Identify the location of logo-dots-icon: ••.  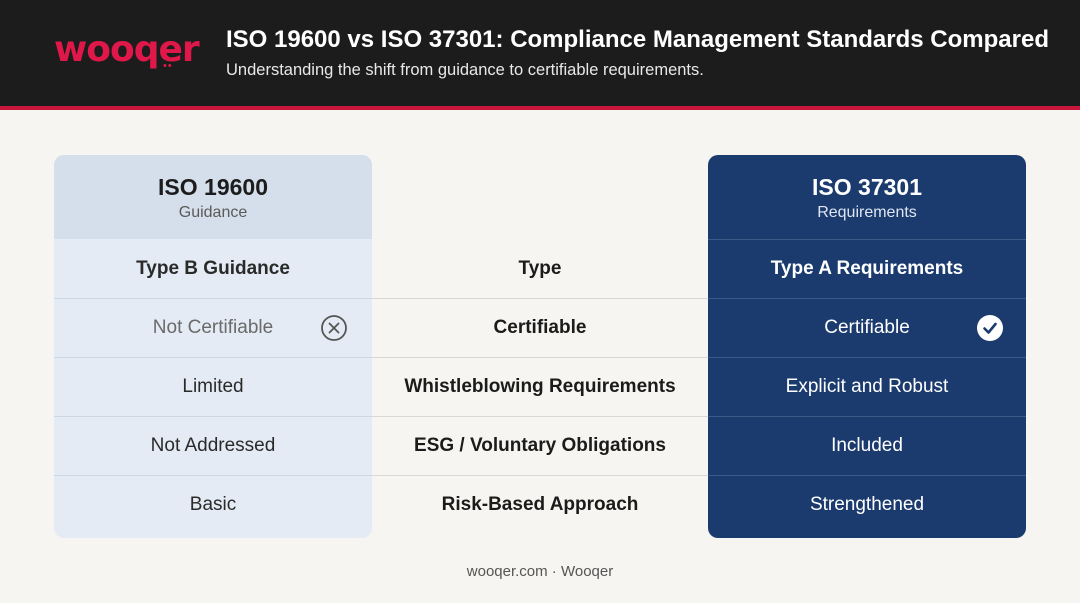
(168, 66).